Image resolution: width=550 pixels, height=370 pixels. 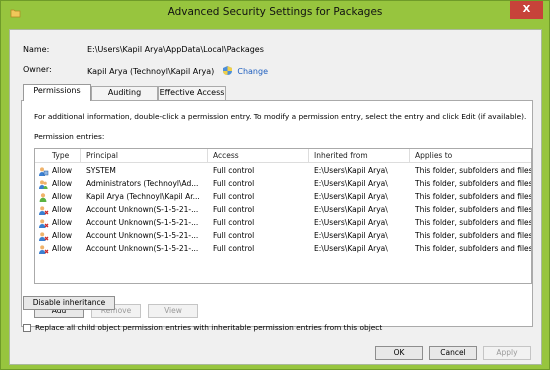 What do you see at coordinates (227, 70) in the screenshot?
I see `uac-shield-icon` at bounding box center [227, 70].